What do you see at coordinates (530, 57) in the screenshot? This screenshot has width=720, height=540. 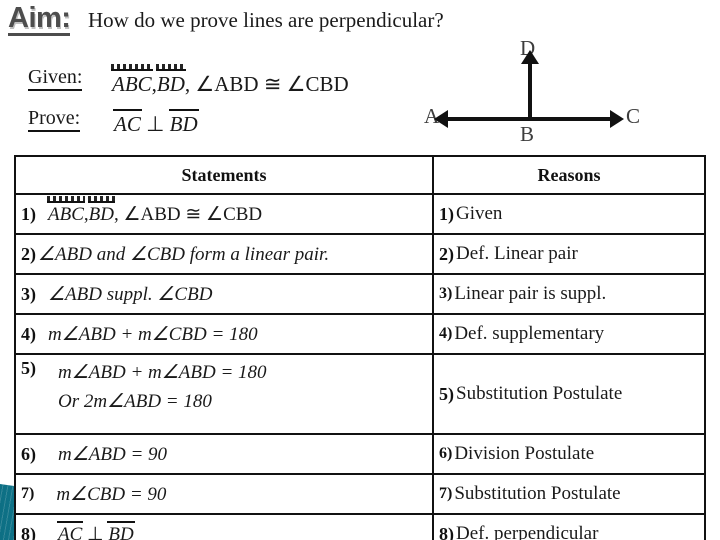 I see `diagram-arrowhead-up` at bounding box center [530, 57].